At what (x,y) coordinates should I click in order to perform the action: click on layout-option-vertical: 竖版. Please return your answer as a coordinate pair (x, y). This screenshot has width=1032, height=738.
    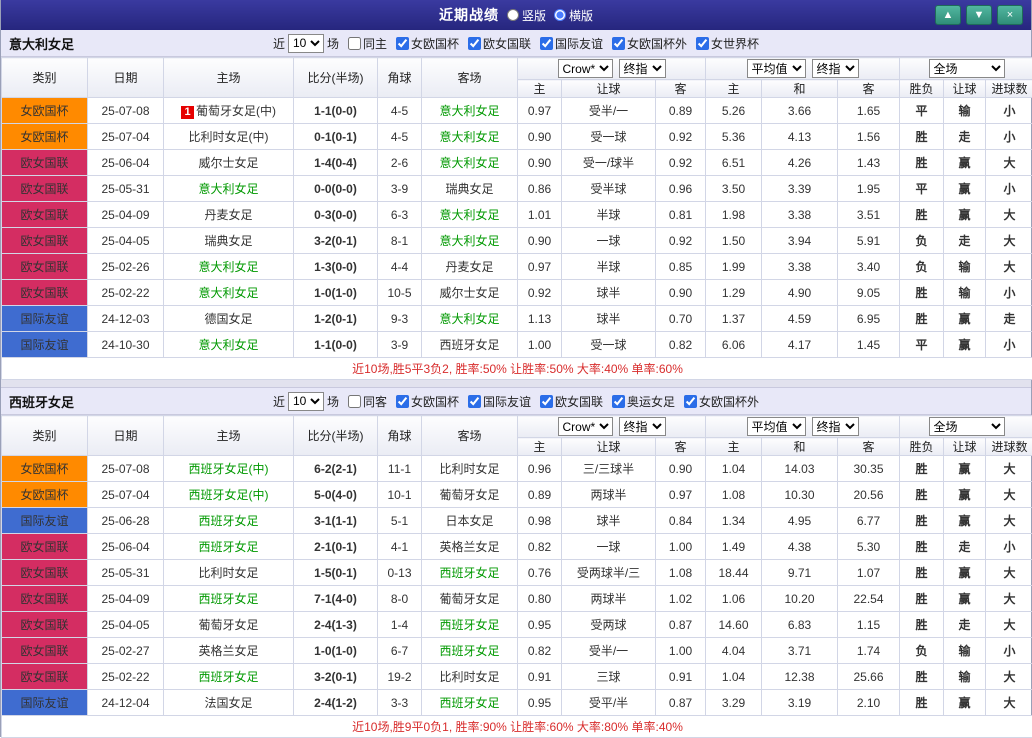
    Looking at the image, I should click on (526, 15).